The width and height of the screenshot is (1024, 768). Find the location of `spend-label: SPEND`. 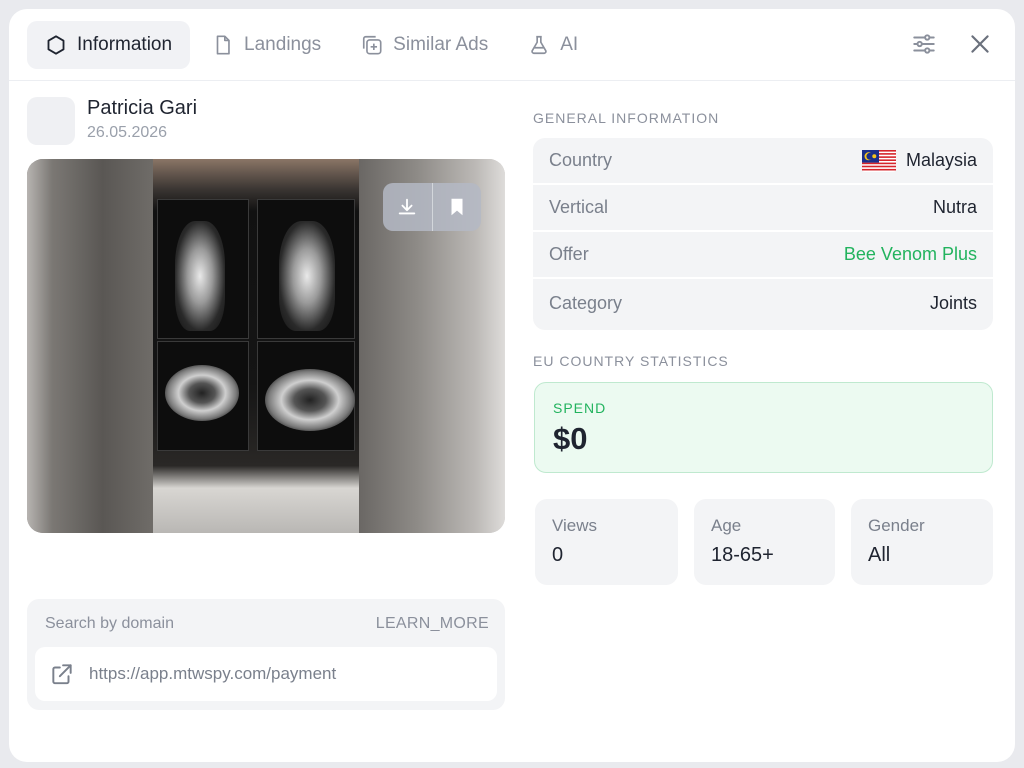

spend-label: SPEND is located at coordinates (580, 408).